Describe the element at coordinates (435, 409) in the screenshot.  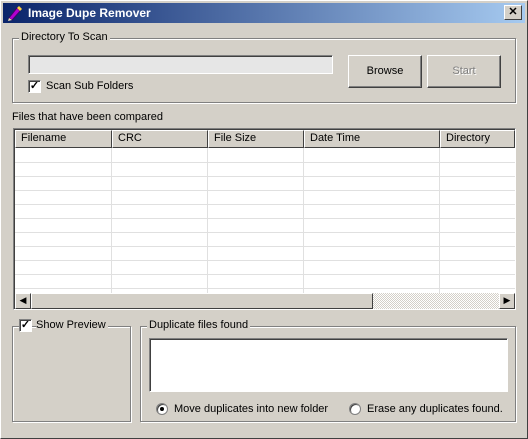
I see `erase-duplicates-label: Erase any duplicates found.` at that location.